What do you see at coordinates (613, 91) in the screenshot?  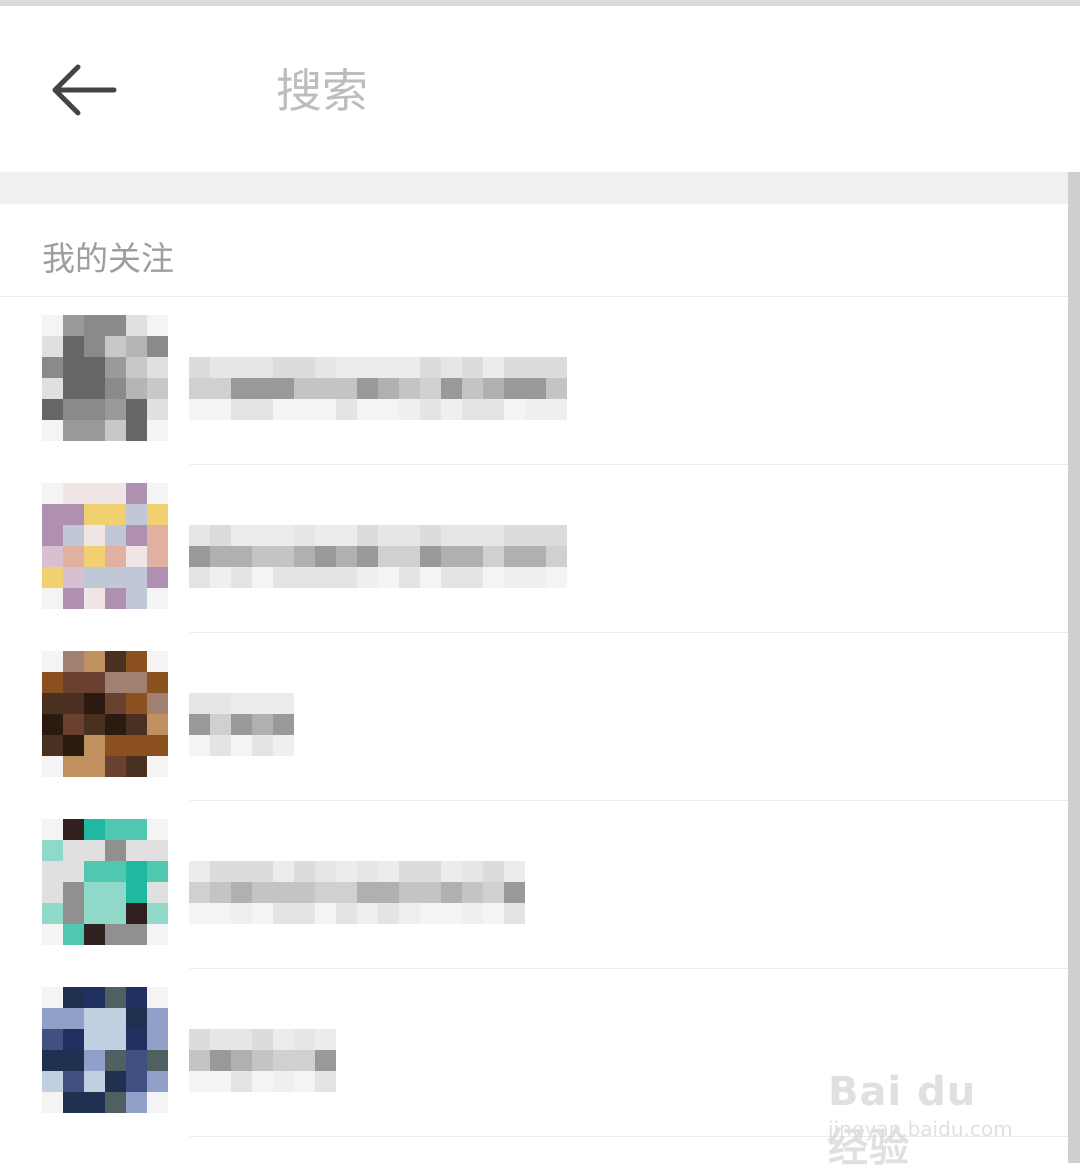 I see `search-input` at bounding box center [613, 91].